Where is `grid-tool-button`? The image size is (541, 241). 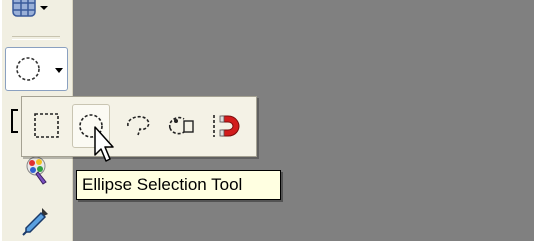 grid-tool-button is located at coordinates (34, 12).